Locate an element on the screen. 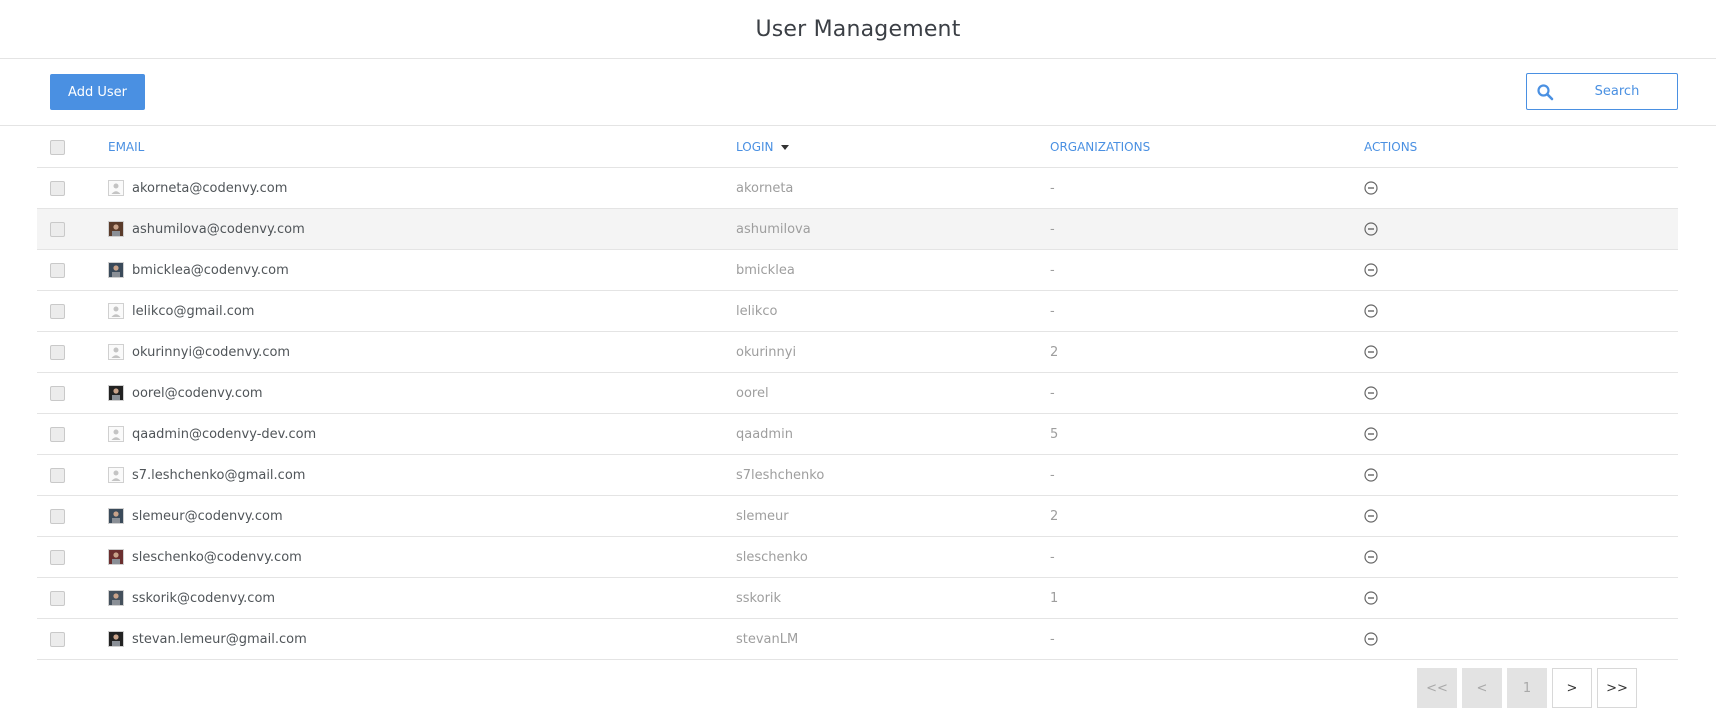 Image resolution: width=1716 pixels, height=719 pixels. user-email: lelikco@gmail.com is located at coordinates (193, 311).